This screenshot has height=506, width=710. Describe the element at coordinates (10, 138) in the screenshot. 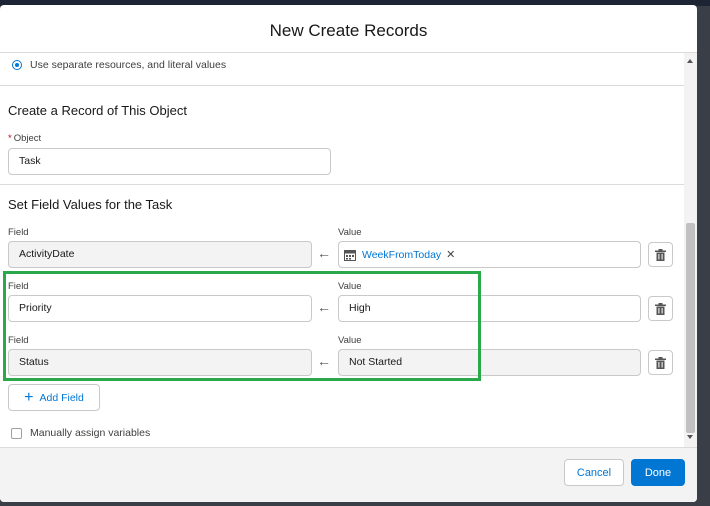

I see `required-asterisk: *` at that location.